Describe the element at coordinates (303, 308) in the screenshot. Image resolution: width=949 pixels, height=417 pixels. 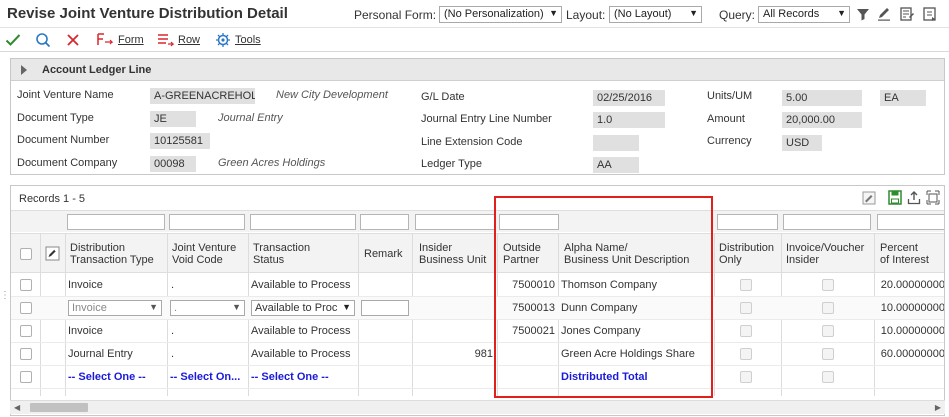
I see `trans-status-select: Available to Proc ▼` at that location.